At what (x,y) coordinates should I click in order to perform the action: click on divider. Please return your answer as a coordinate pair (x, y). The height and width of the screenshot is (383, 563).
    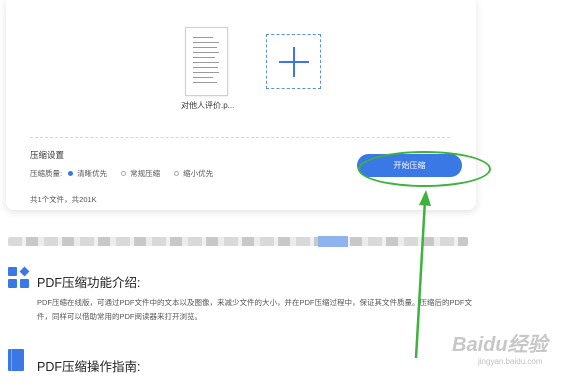
    Looking at the image, I should click on (240, 137).